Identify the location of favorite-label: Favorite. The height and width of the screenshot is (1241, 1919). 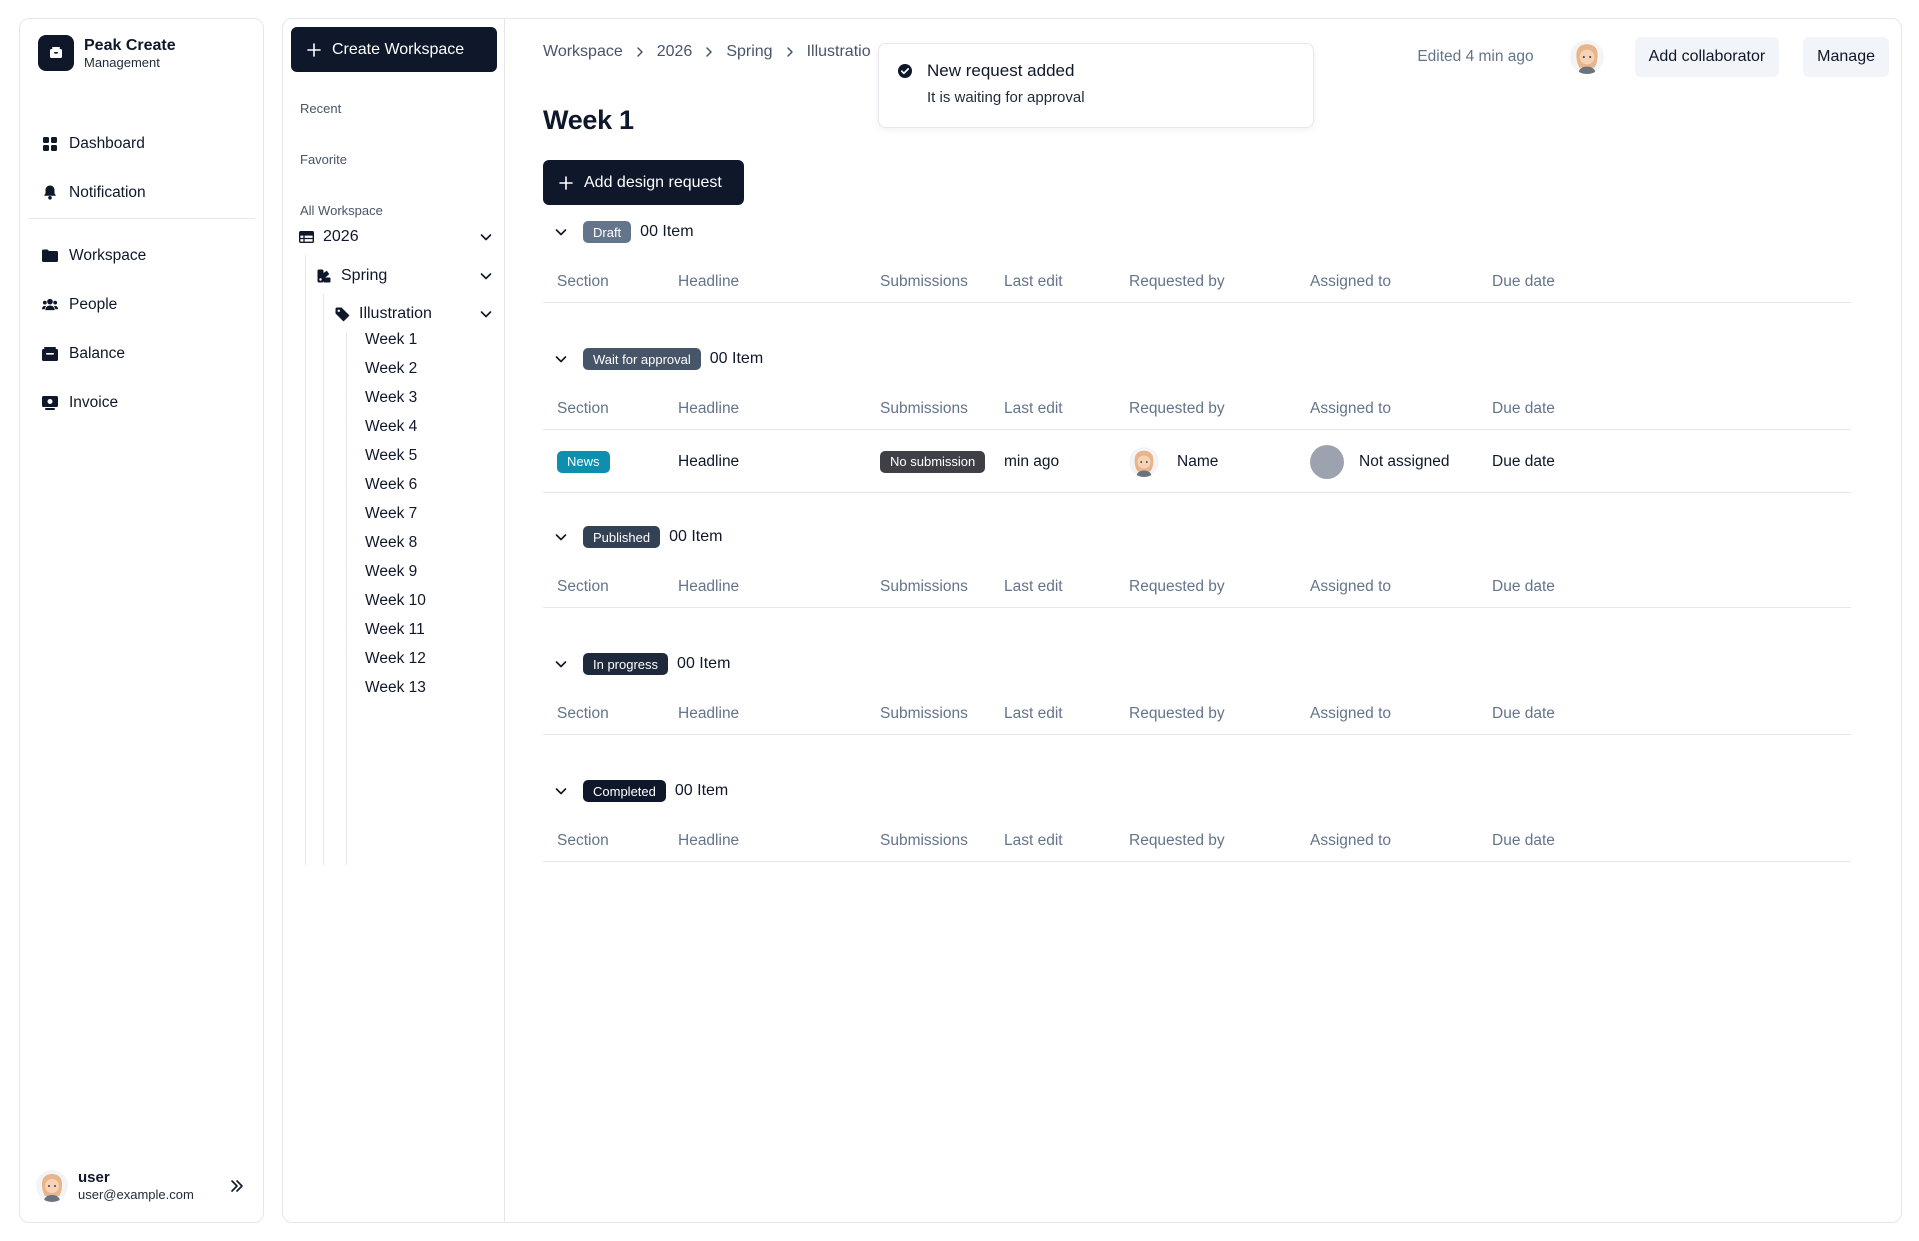
(323, 159).